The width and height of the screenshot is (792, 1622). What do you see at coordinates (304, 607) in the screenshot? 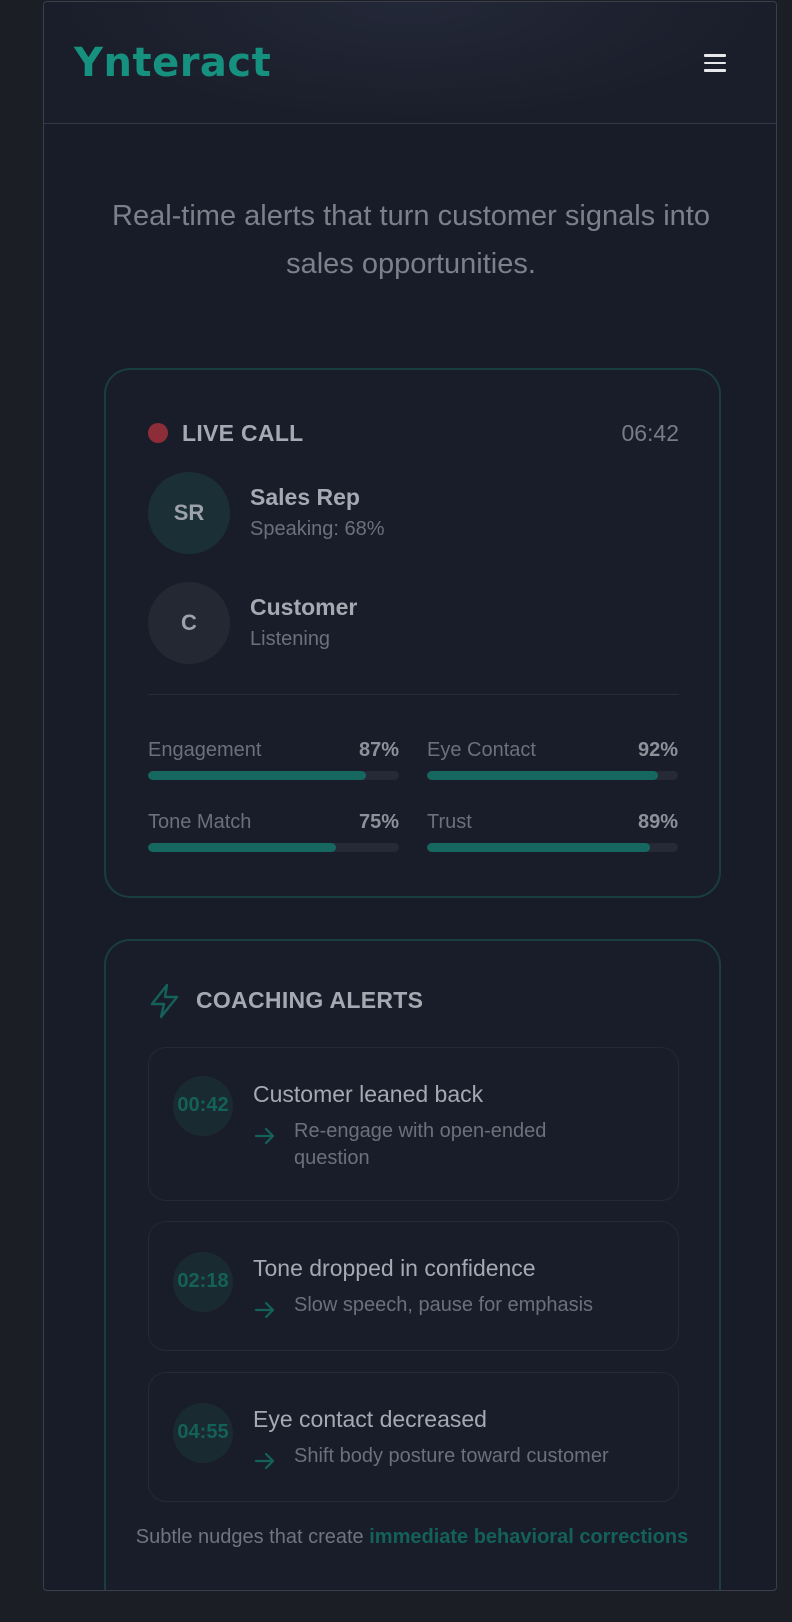
I see `participant-name: Customer` at bounding box center [304, 607].